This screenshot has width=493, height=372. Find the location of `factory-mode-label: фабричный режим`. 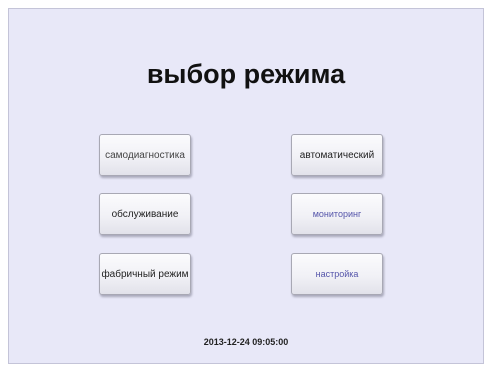

factory-mode-label: фабричный режим is located at coordinates (145, 274).